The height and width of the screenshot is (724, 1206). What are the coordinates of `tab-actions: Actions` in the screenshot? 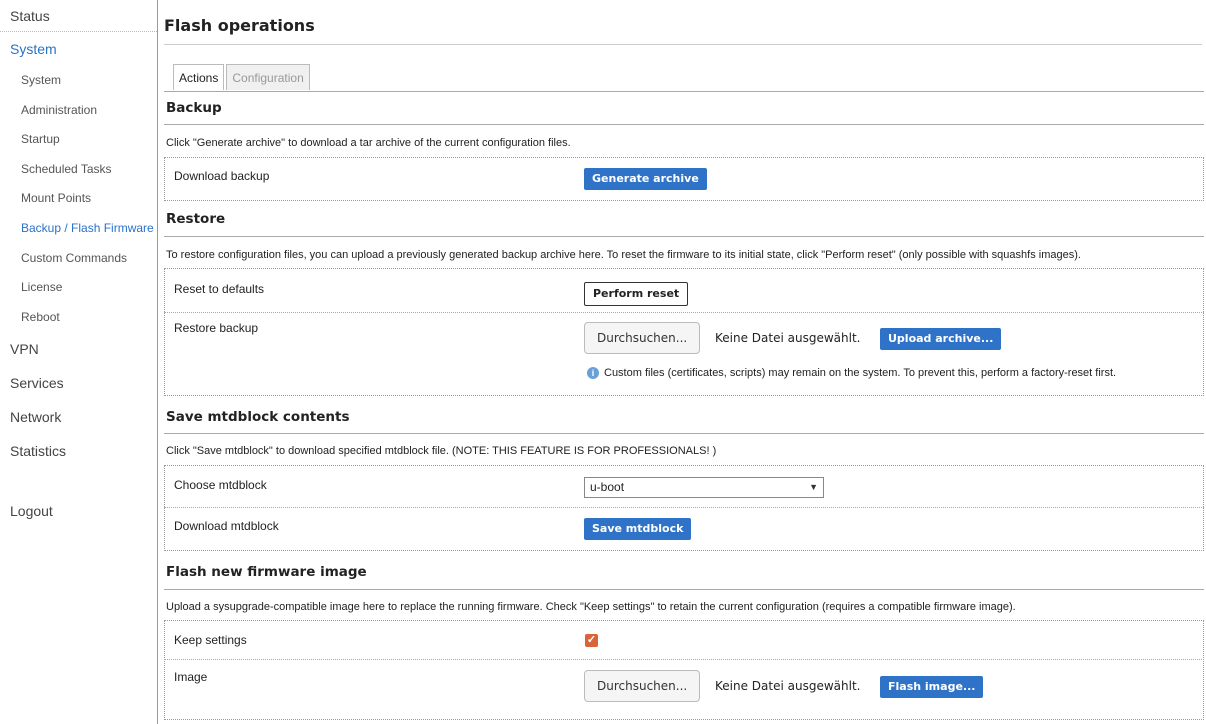 It's located at (199, 77).